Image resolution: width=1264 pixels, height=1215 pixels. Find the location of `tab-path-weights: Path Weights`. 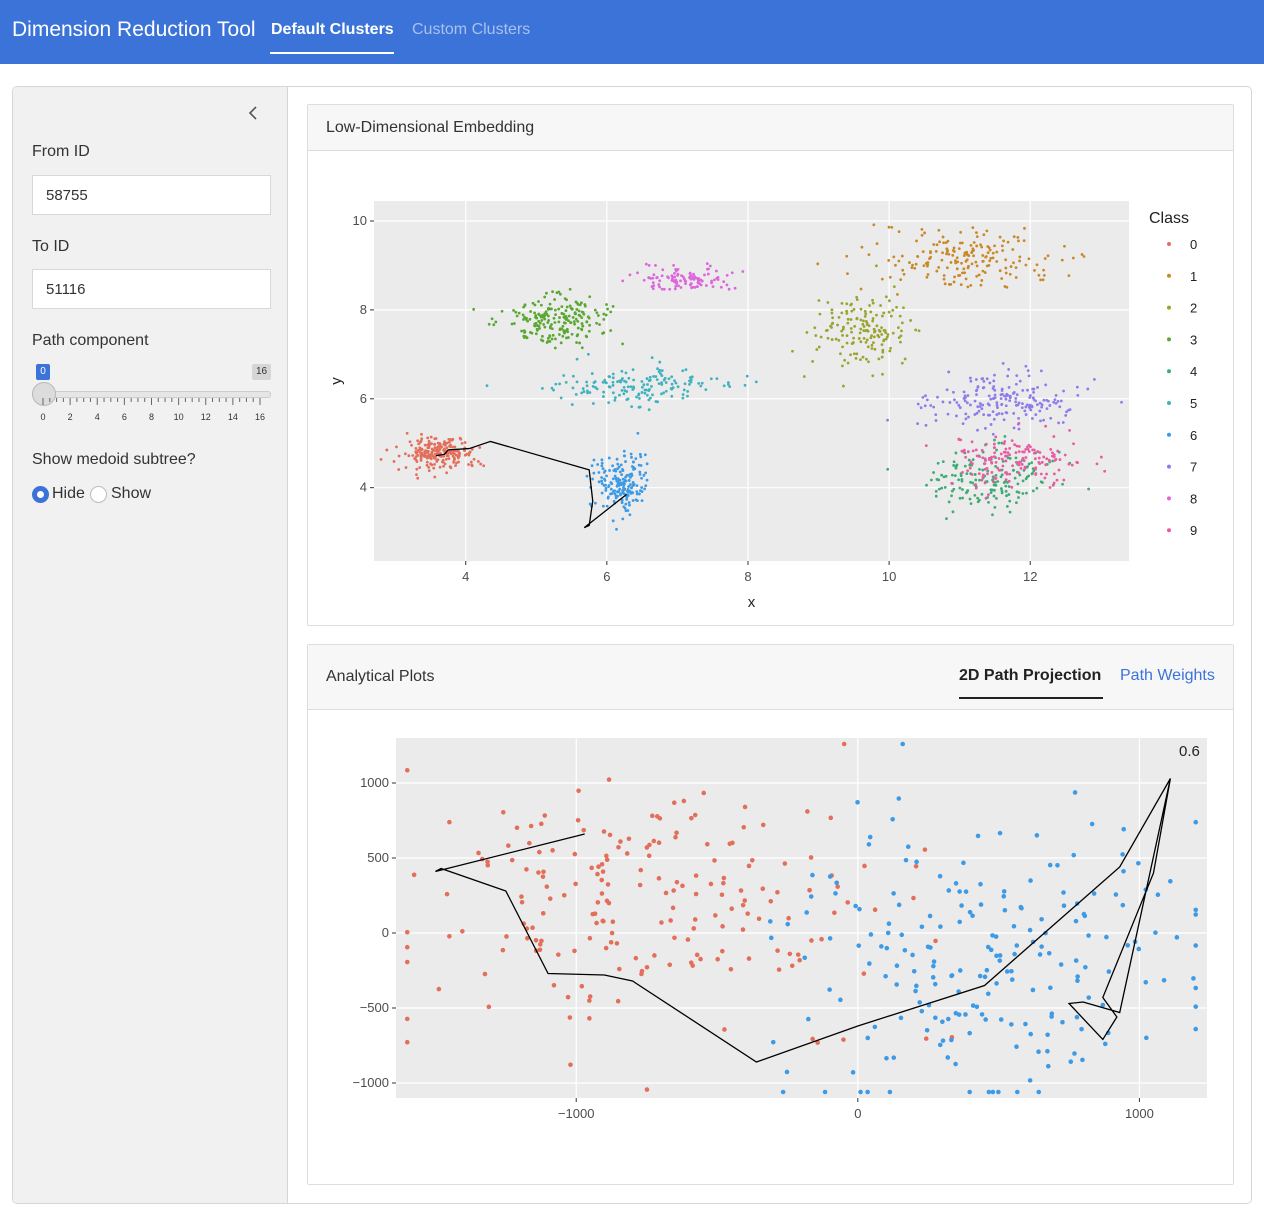

tab-path-weights: Path Weights is located at coordinates (1167, 676).